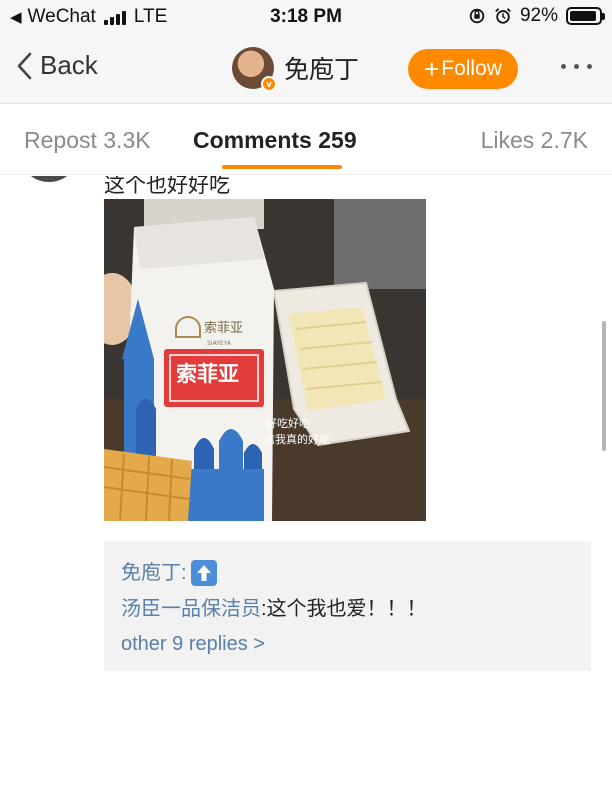  What do you see at coordinates (269, 84) in the screenshot?
I see `verified-badge-icon: v` at bounding box center [269, 84].